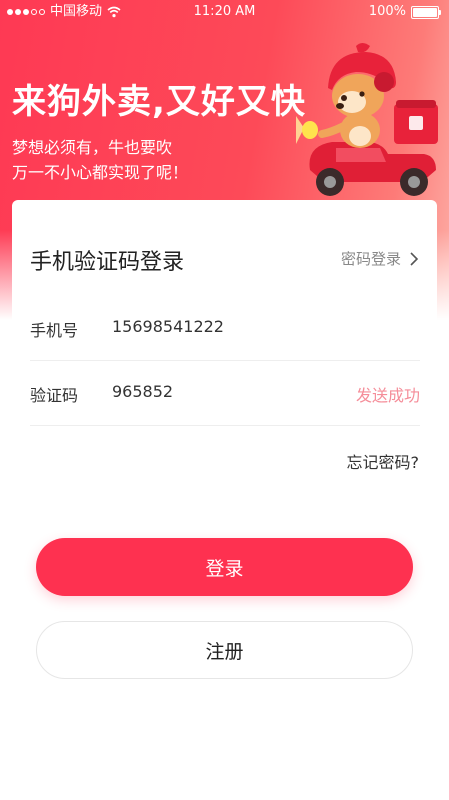  I want to click on send-code-status: 发送成功, so click(388, 394).